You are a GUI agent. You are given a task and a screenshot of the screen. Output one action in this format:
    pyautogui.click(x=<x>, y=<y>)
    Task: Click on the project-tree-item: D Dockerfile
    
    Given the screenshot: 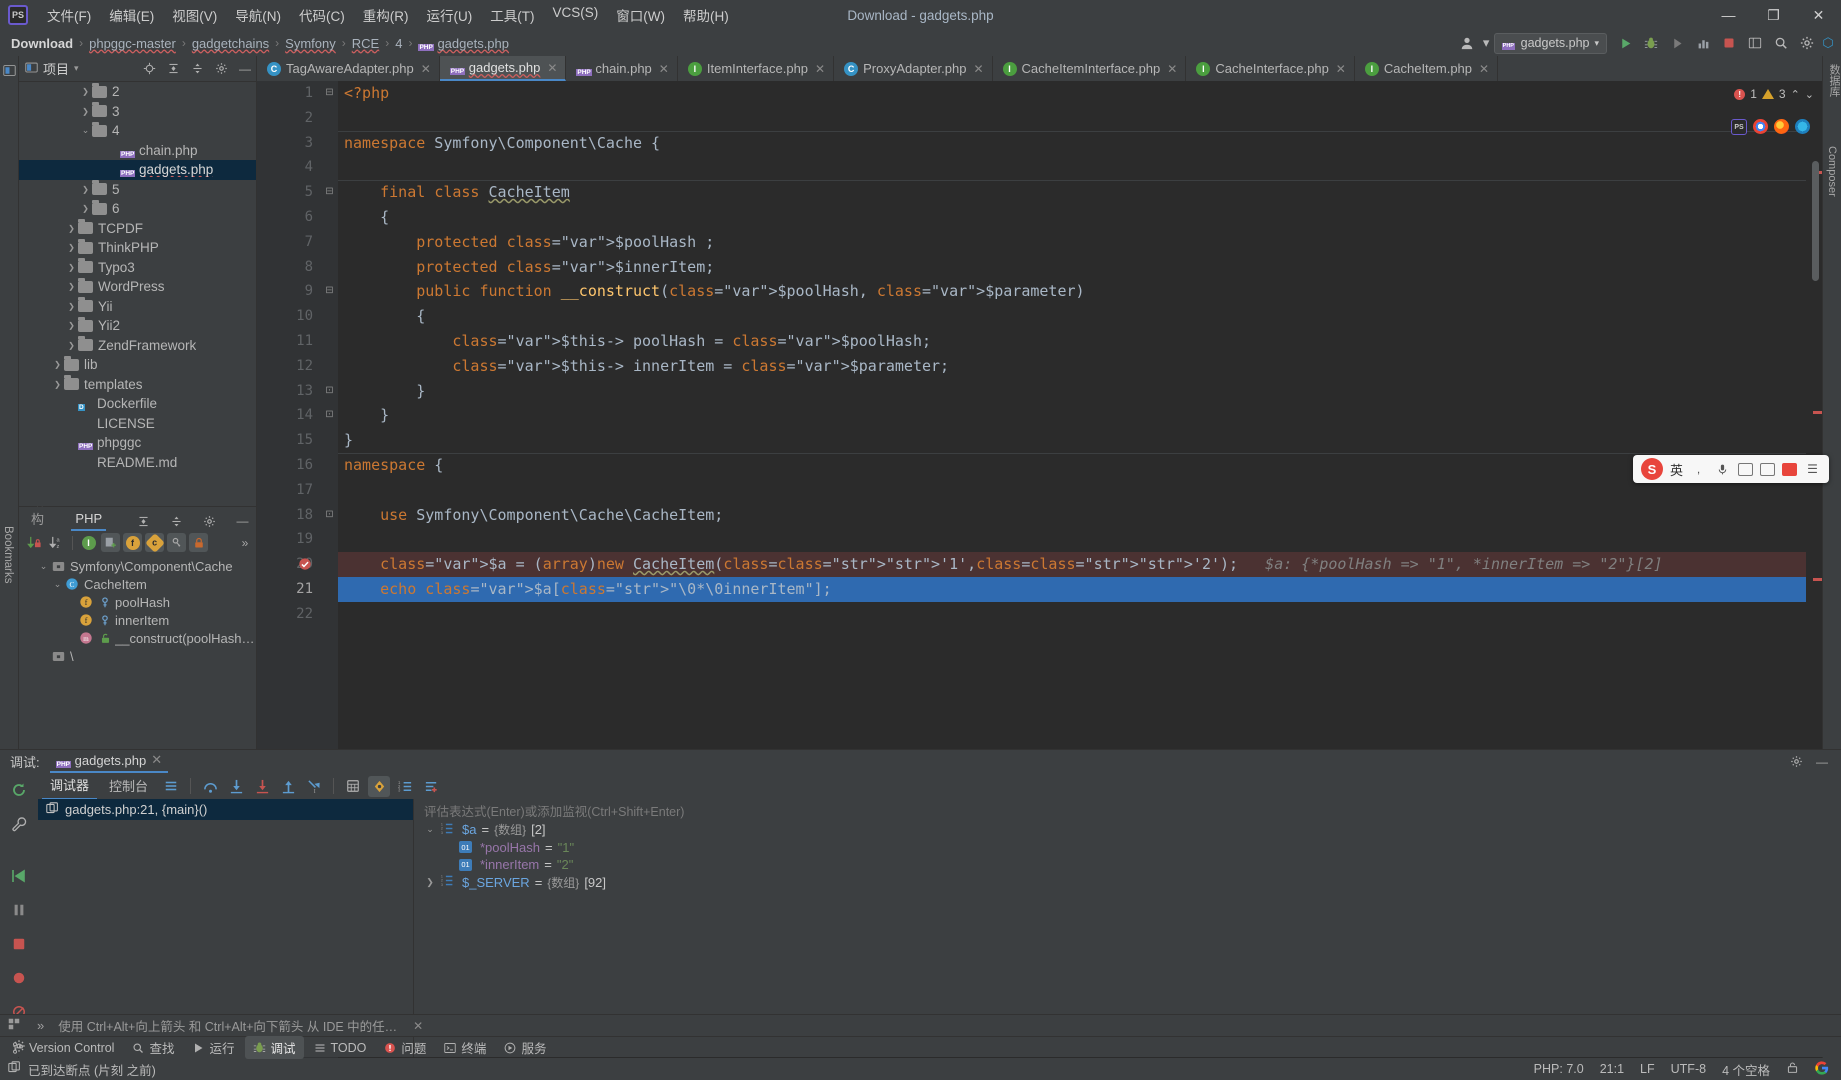 What is the action you would take?
    pyautogui.click(x=137, y=404)
    